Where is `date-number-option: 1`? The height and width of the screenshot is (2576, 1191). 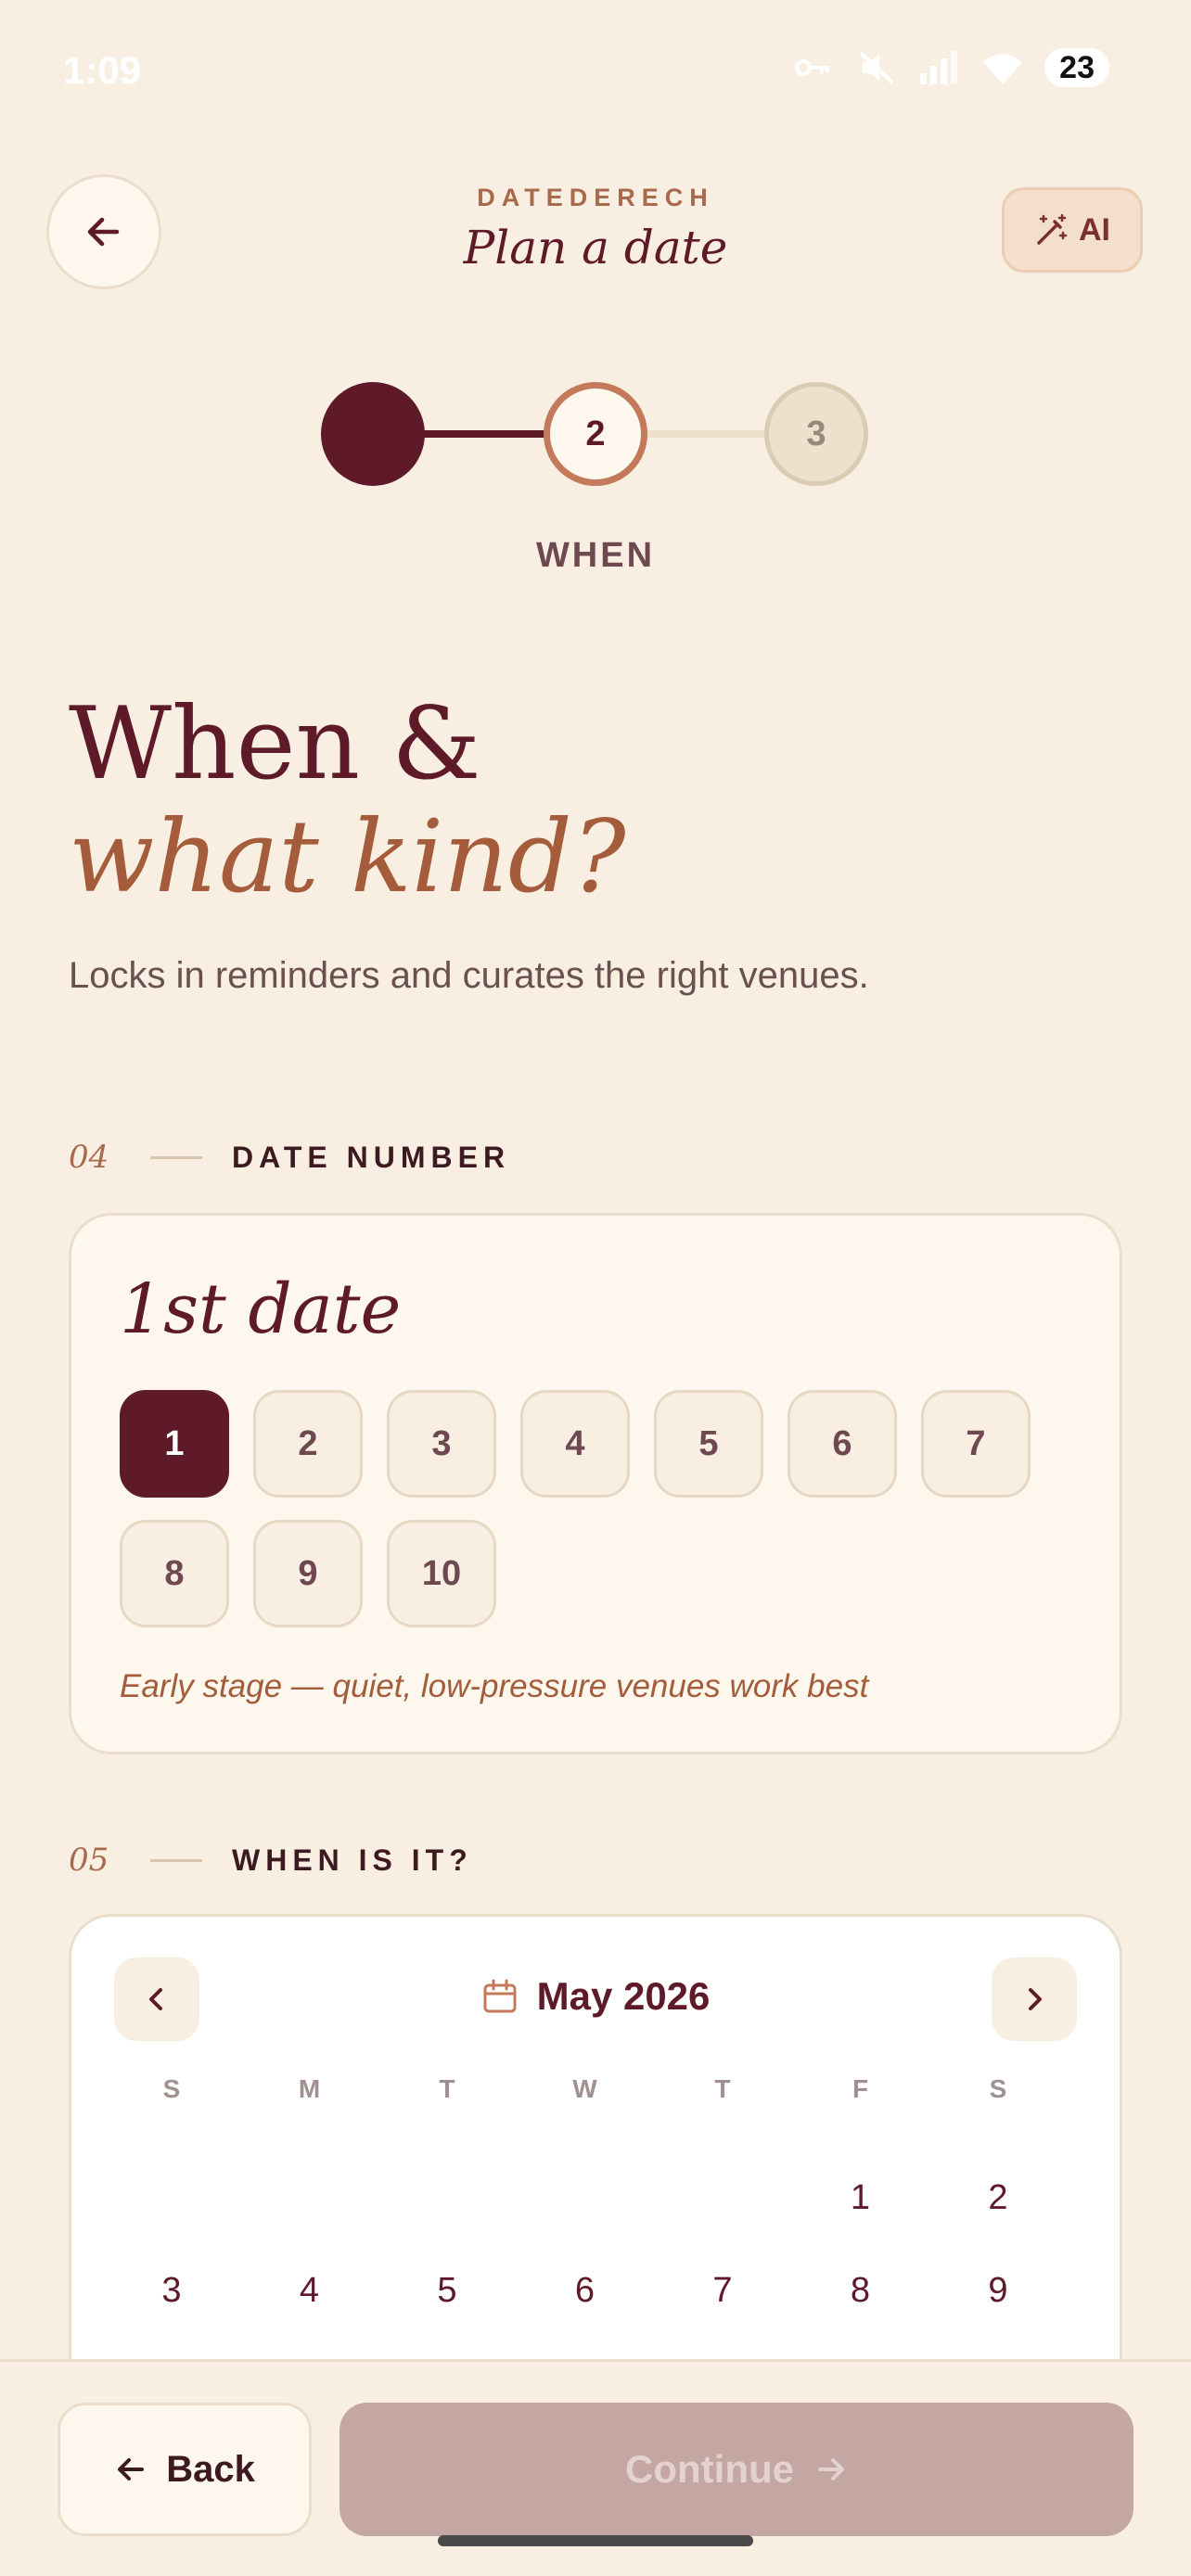
date-number-option: 1 is located at coordinates (174, 1444).